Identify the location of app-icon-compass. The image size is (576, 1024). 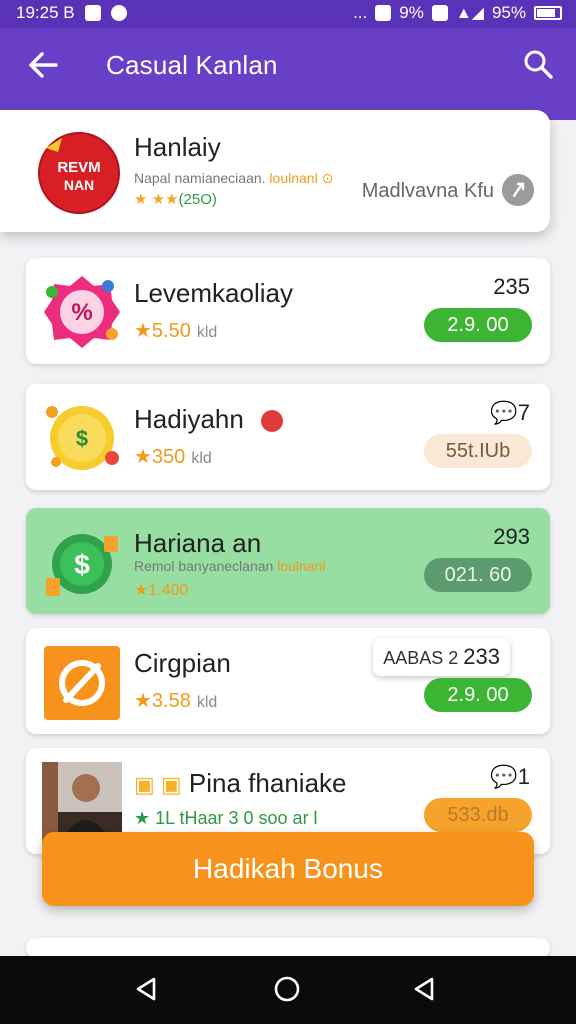
(82, 683).